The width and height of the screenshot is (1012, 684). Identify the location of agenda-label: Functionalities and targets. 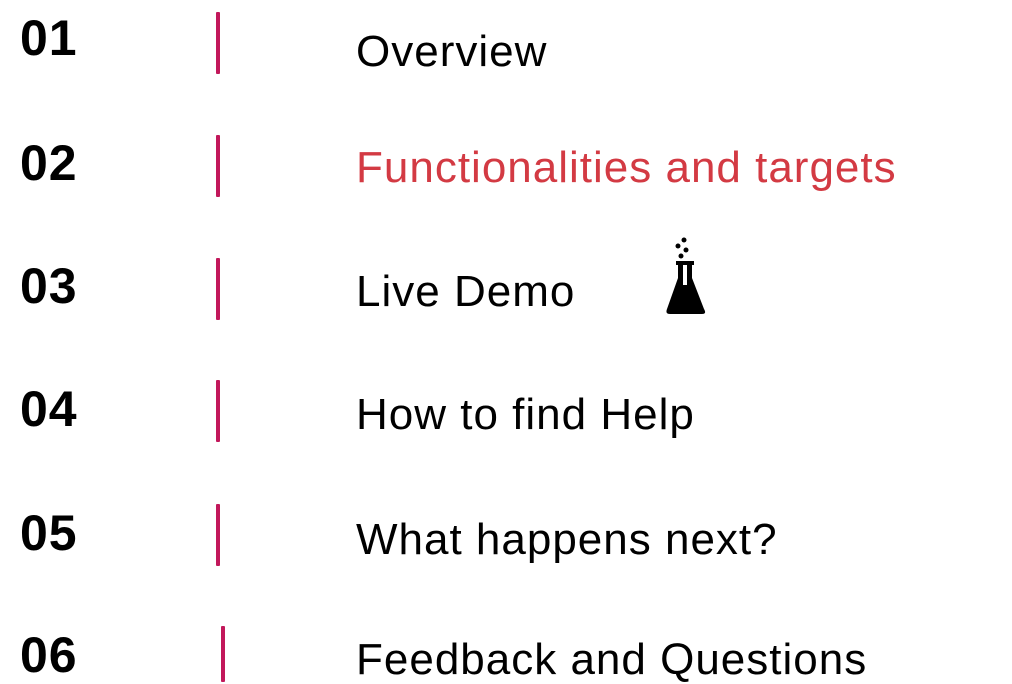
(626, 167).